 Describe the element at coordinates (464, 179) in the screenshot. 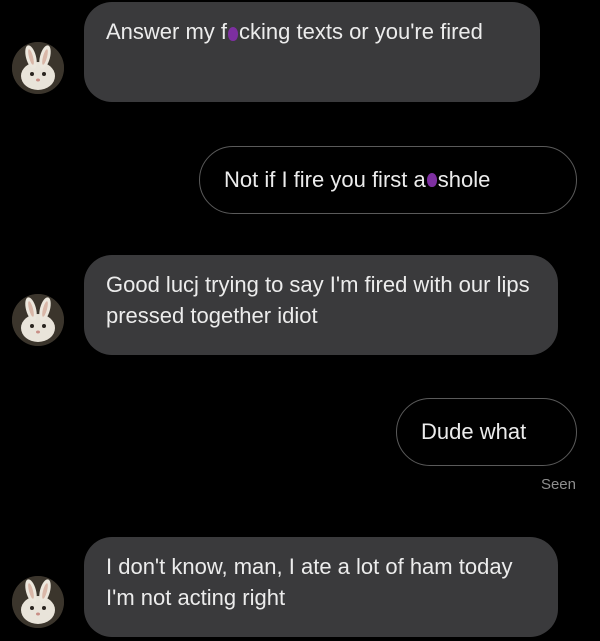

I see `message-text: shole` at that location.